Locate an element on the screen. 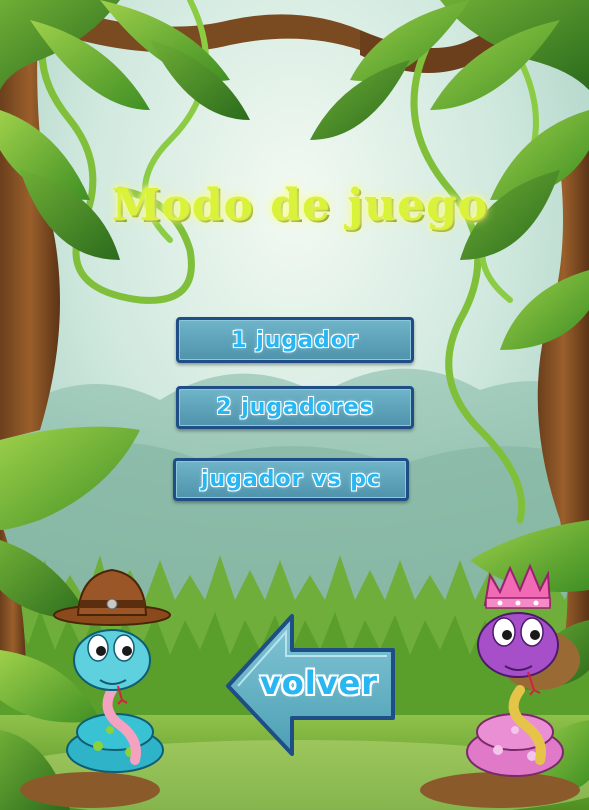 The height and width of the screenshot is (810, 589). page-title: Modo de juego is located at coordinates (300, 205).